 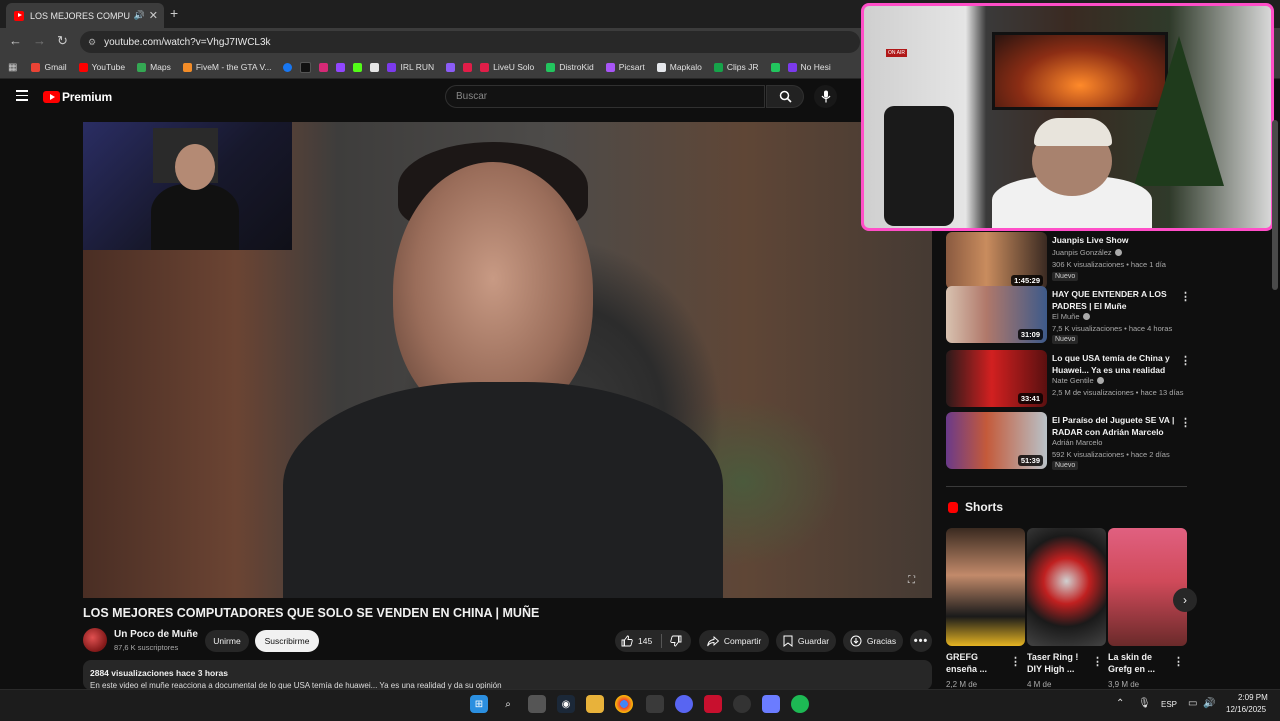 I want to click on bookmark-no-hesi: No Hesi, so click(x=809, y=67).